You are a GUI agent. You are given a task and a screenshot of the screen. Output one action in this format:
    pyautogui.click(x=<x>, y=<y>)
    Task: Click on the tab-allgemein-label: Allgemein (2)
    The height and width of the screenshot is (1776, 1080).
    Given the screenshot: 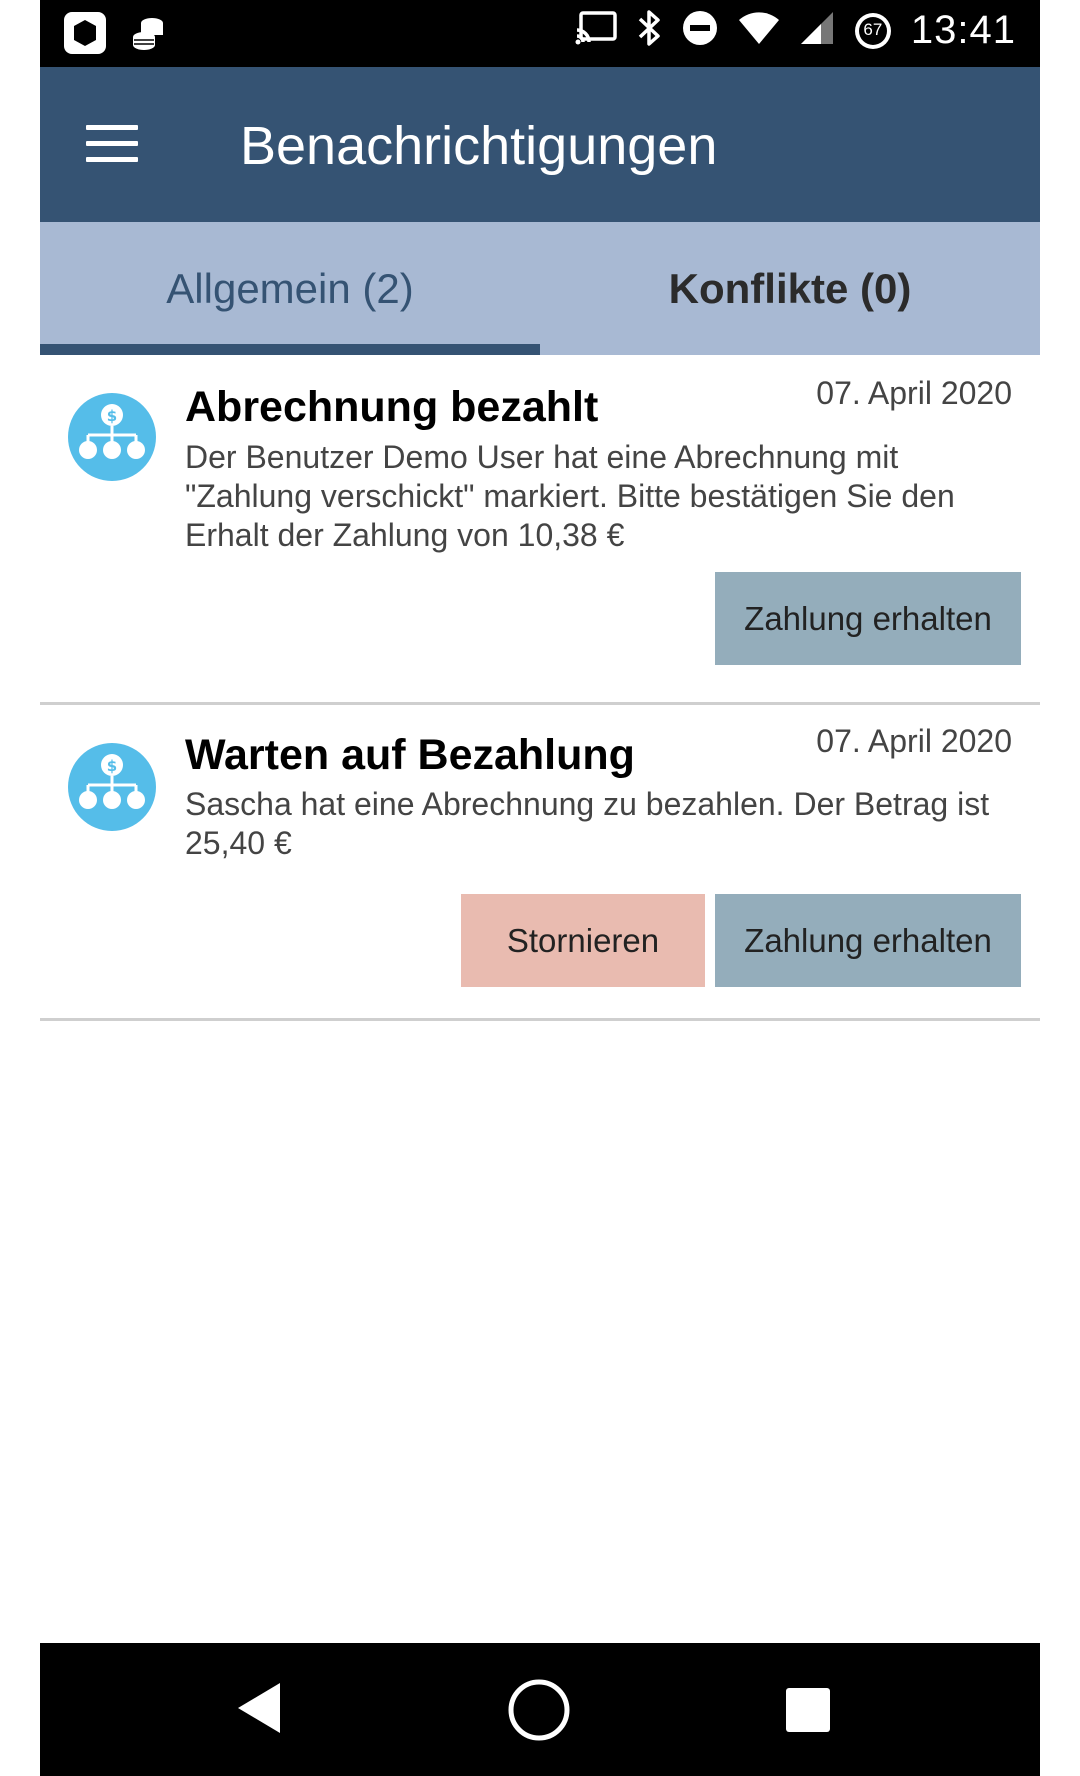 What is the action you would take?
    pyautogui.click(x=290, y=288)
    